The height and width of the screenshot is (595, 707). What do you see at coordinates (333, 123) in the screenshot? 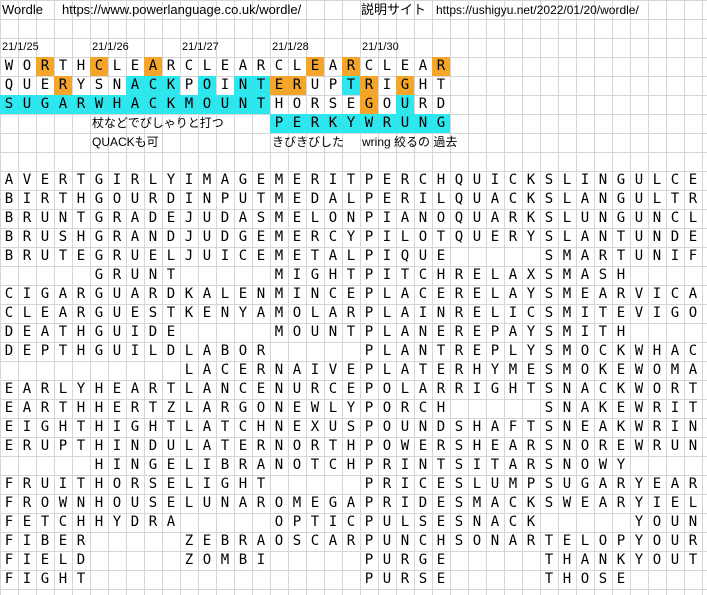
I see `letter-cell: K` at bounding box center [333, 123].